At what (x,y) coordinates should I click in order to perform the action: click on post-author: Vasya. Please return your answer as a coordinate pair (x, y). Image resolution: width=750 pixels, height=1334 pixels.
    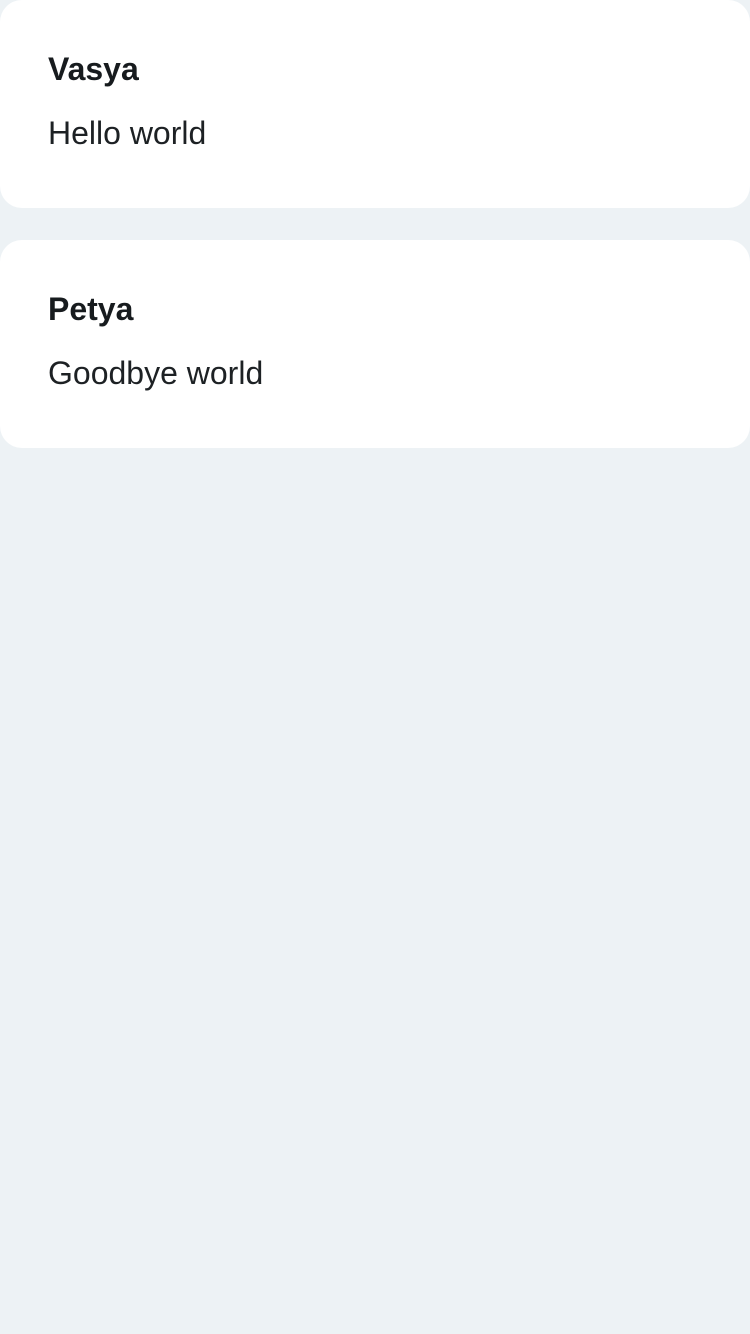
    Looking at the image, I should click on (93, 69).